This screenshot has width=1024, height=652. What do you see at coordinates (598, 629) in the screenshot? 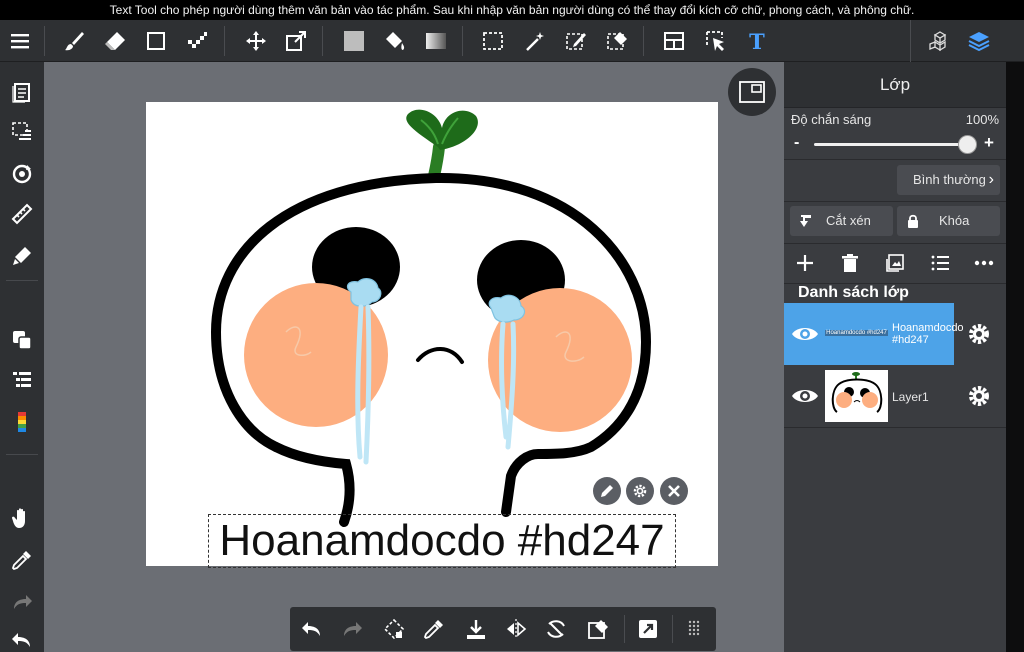
I see `clear-icon` at bounding box center [598, 629].